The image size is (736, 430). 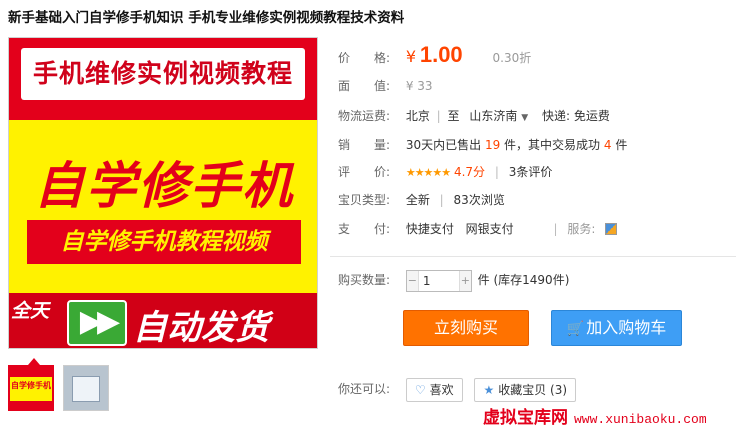 I want to click on watermark-en: www.xunibaoku.com, so click(x=640, y=419).